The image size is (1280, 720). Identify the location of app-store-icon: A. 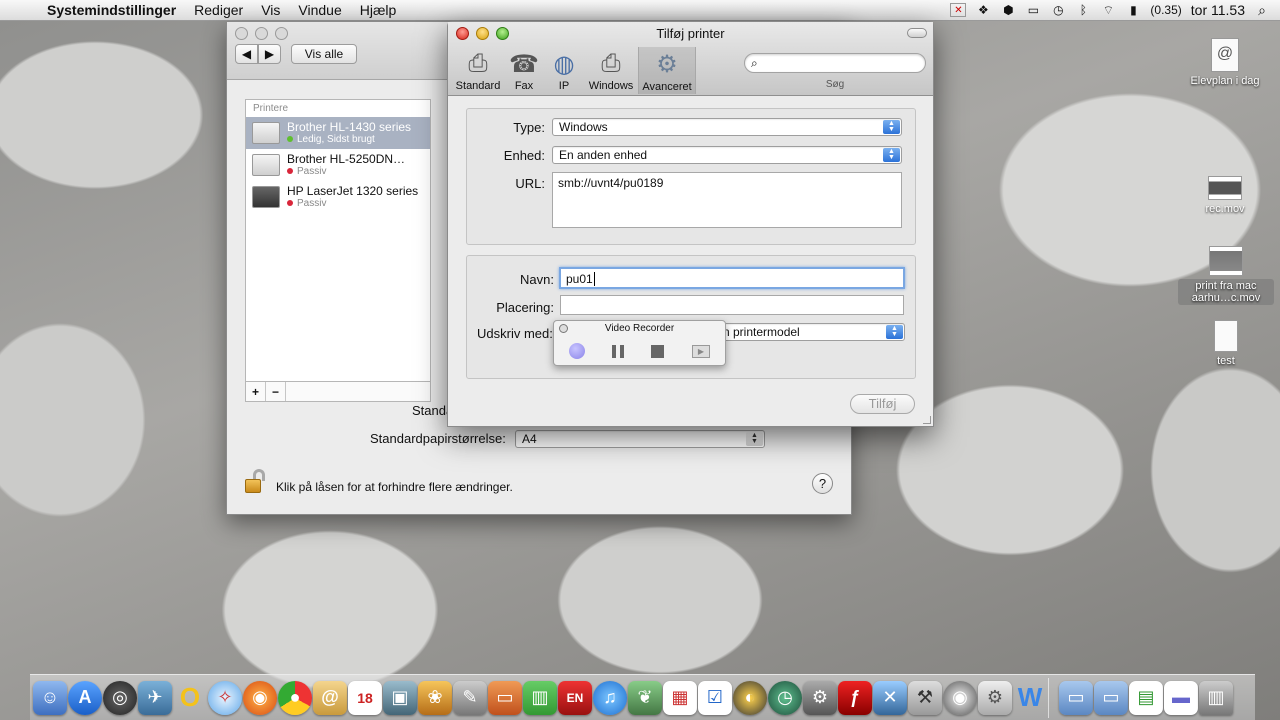
(85, 697).